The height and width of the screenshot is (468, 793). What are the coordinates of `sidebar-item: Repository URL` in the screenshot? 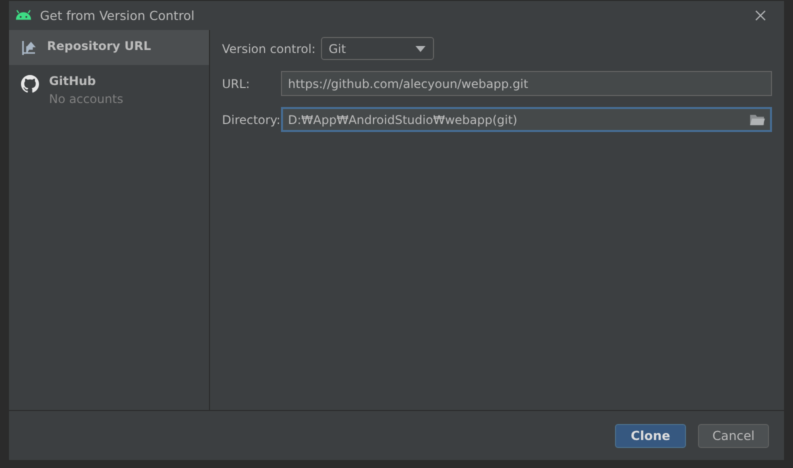 It's located at (109, 47).